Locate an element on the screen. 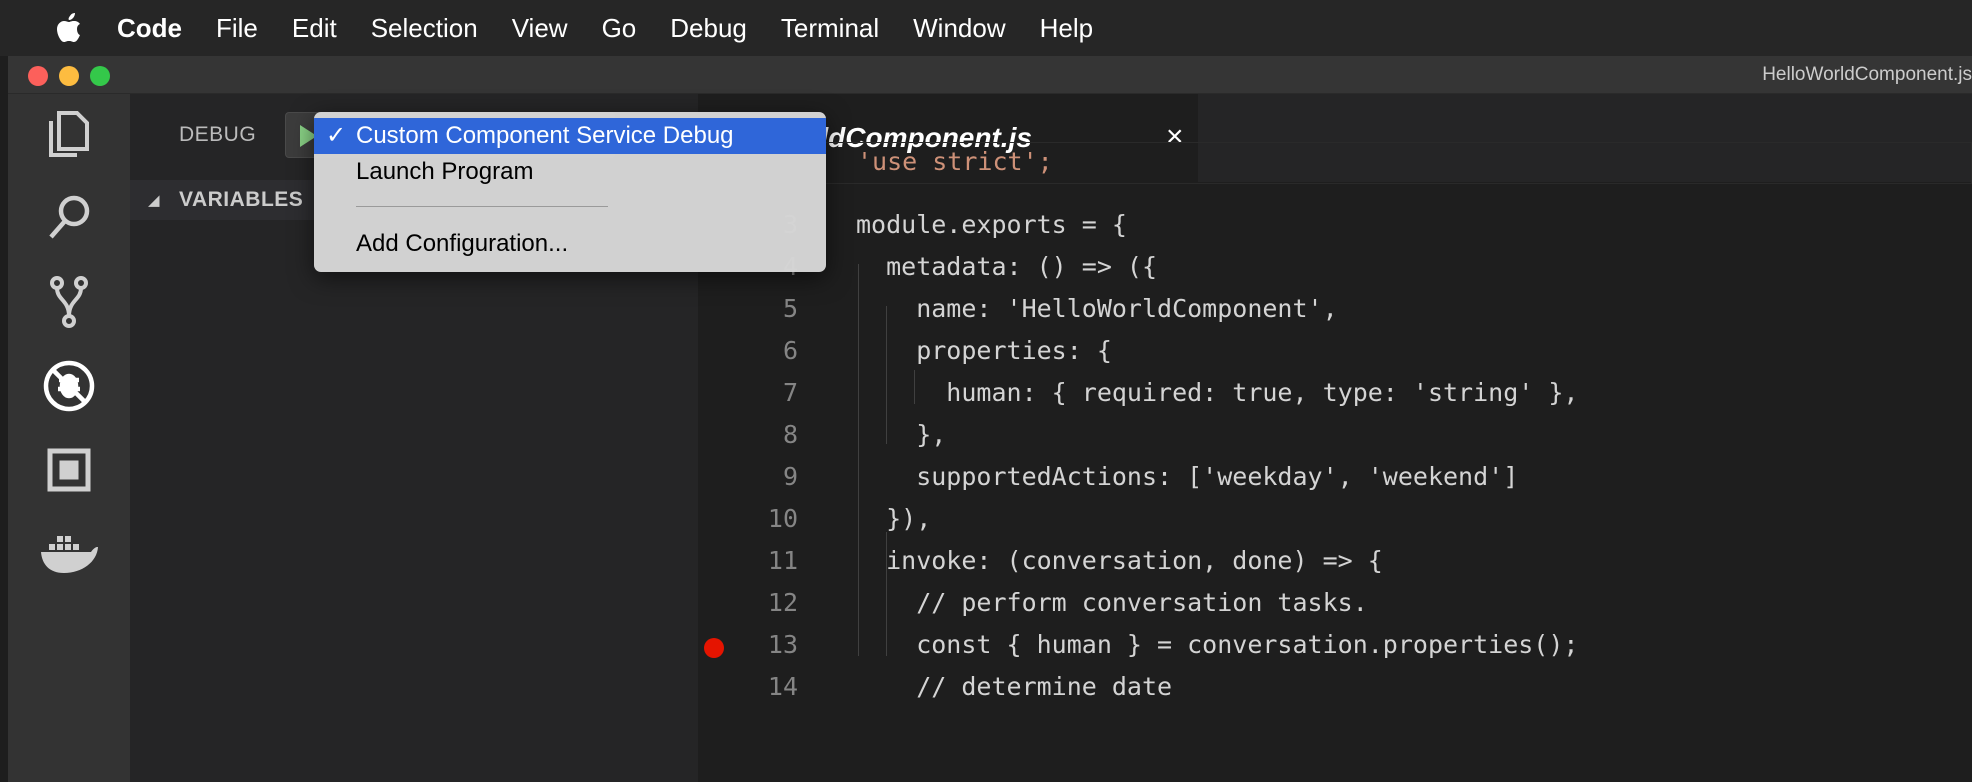 The image size is (1972, 782). menu-go: Go is located at coordinates (619, 28).